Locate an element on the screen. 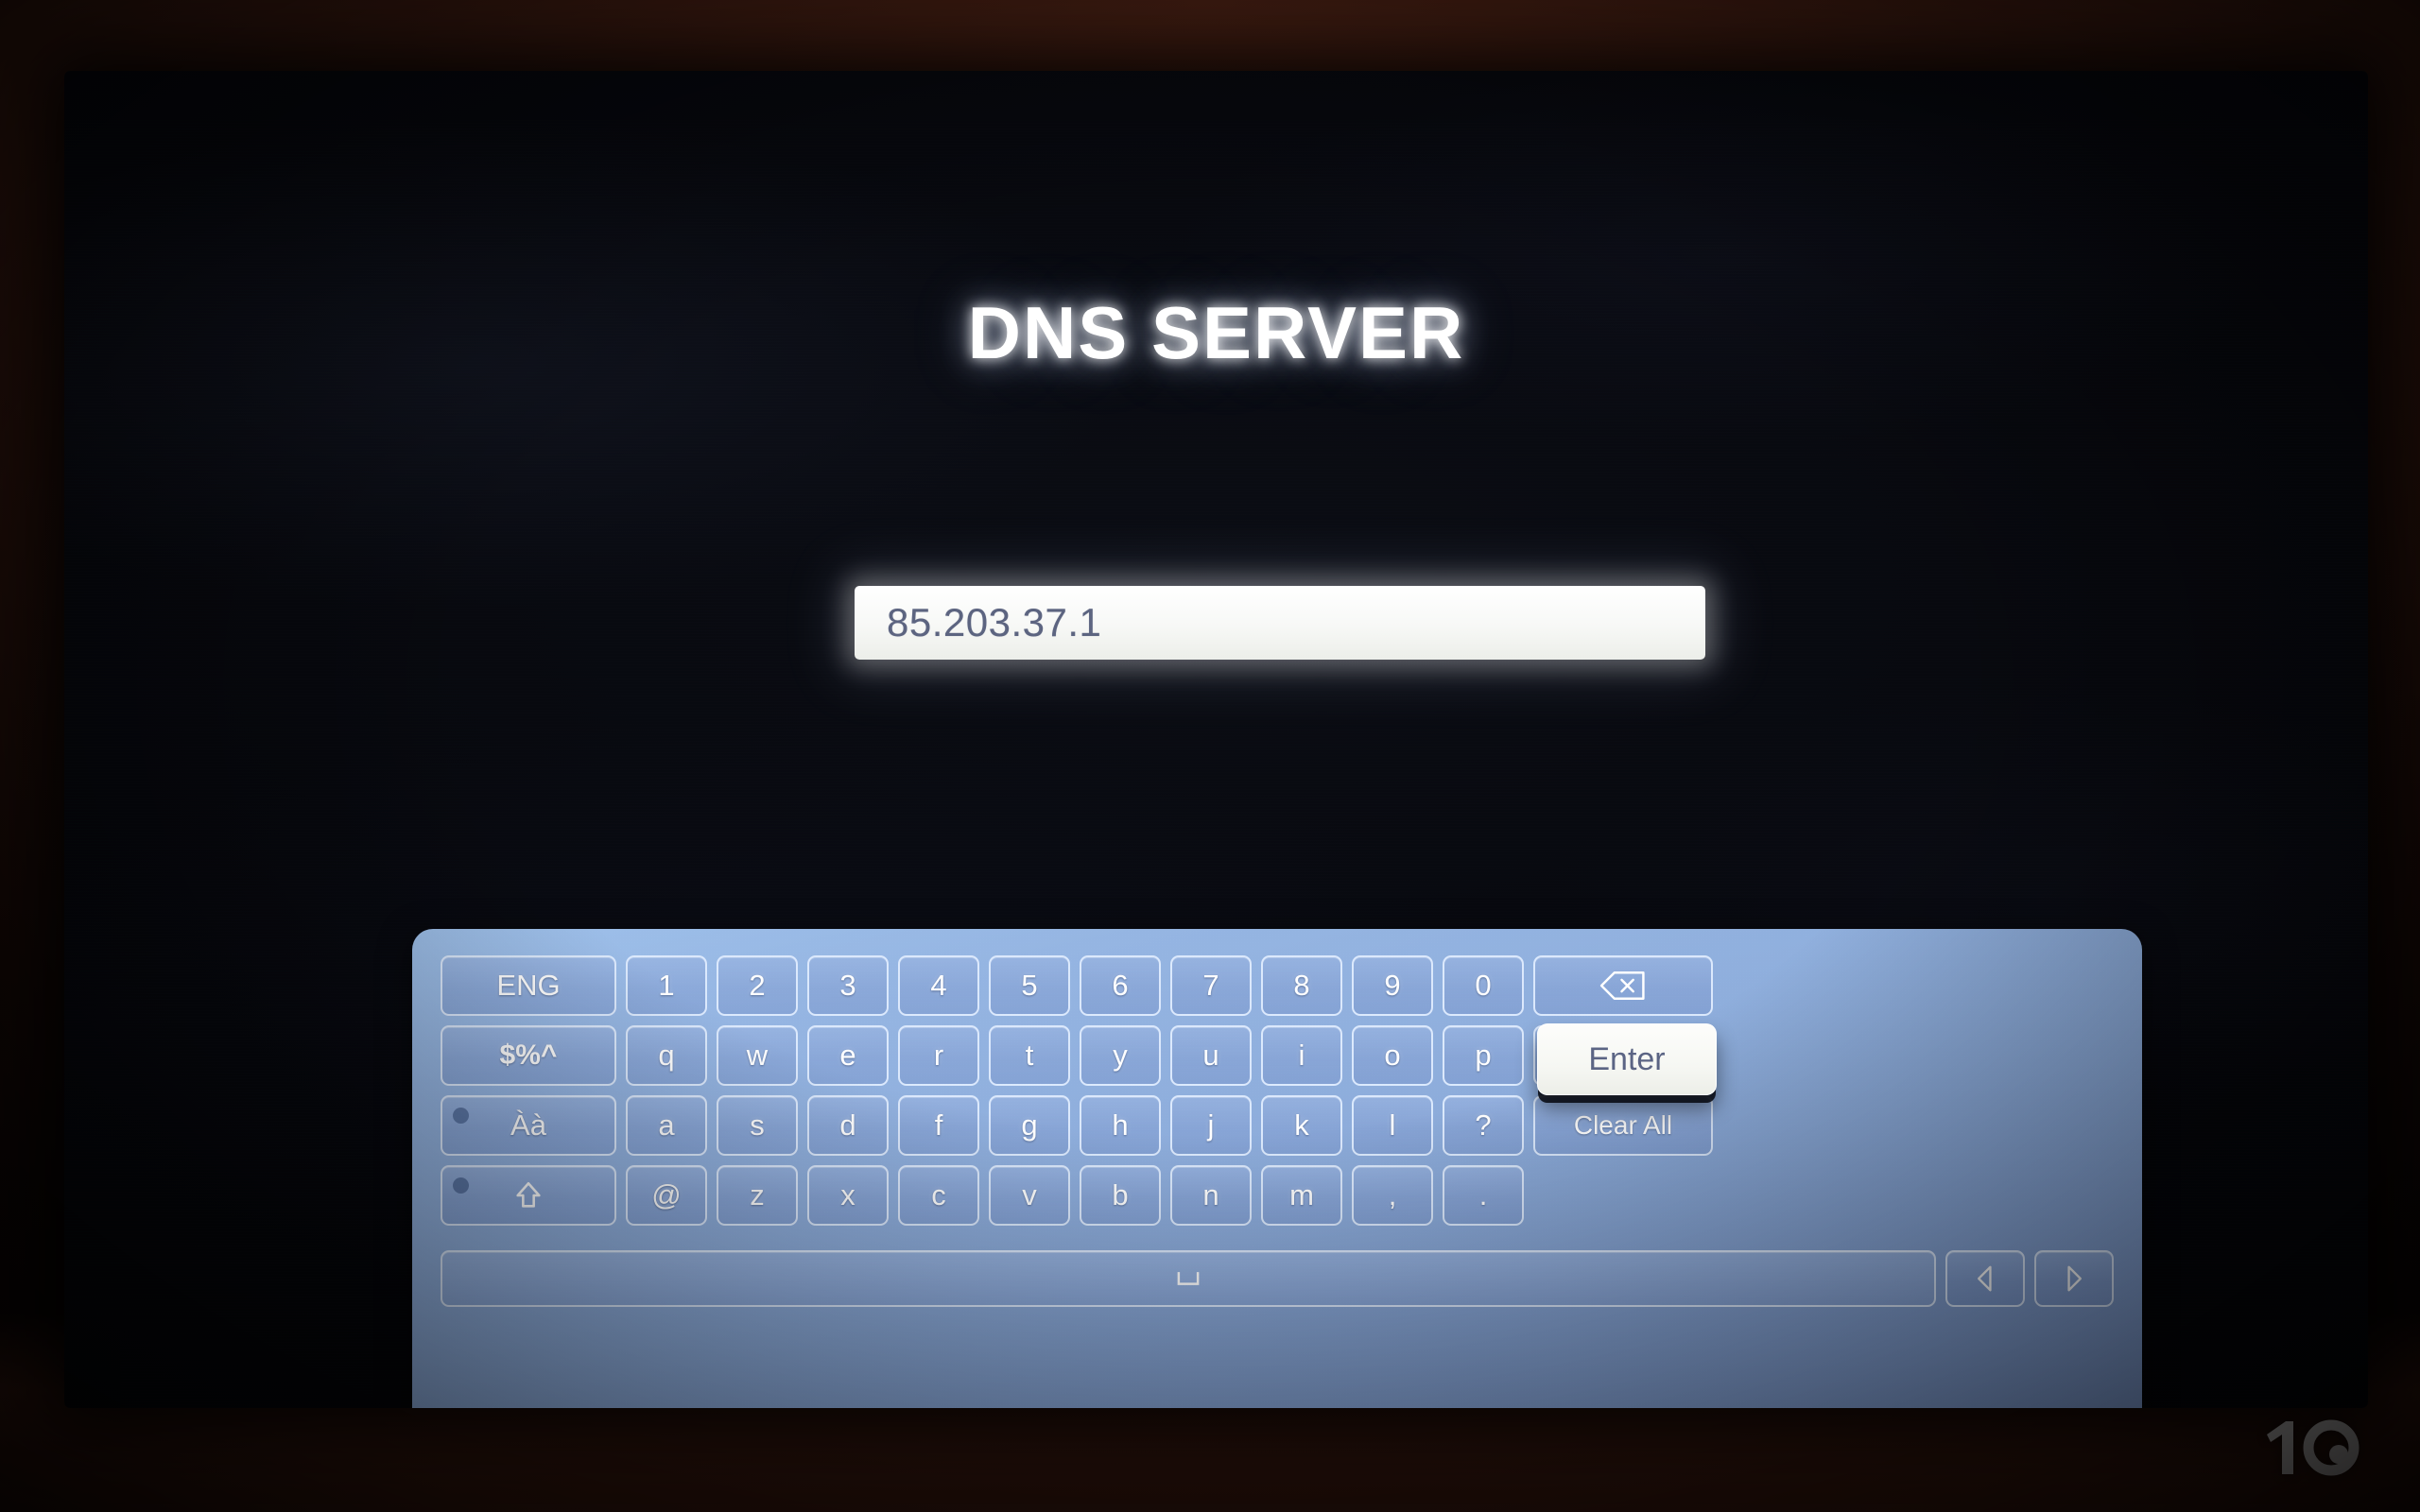 This screenshot has height=1512, width=2420. key-4: 4 is located at coordinates (938, 985).